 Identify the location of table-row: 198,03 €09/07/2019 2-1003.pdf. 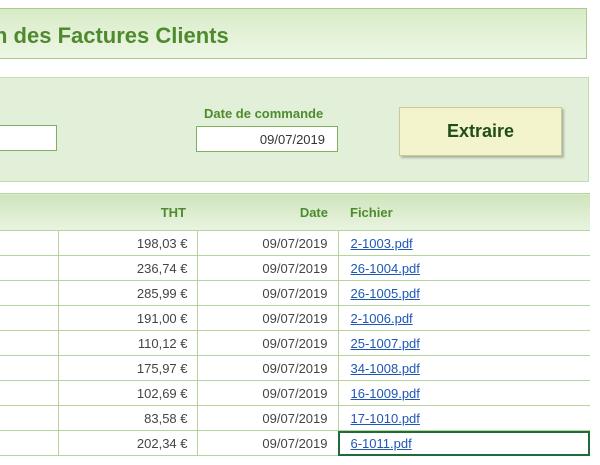
(295, 243).